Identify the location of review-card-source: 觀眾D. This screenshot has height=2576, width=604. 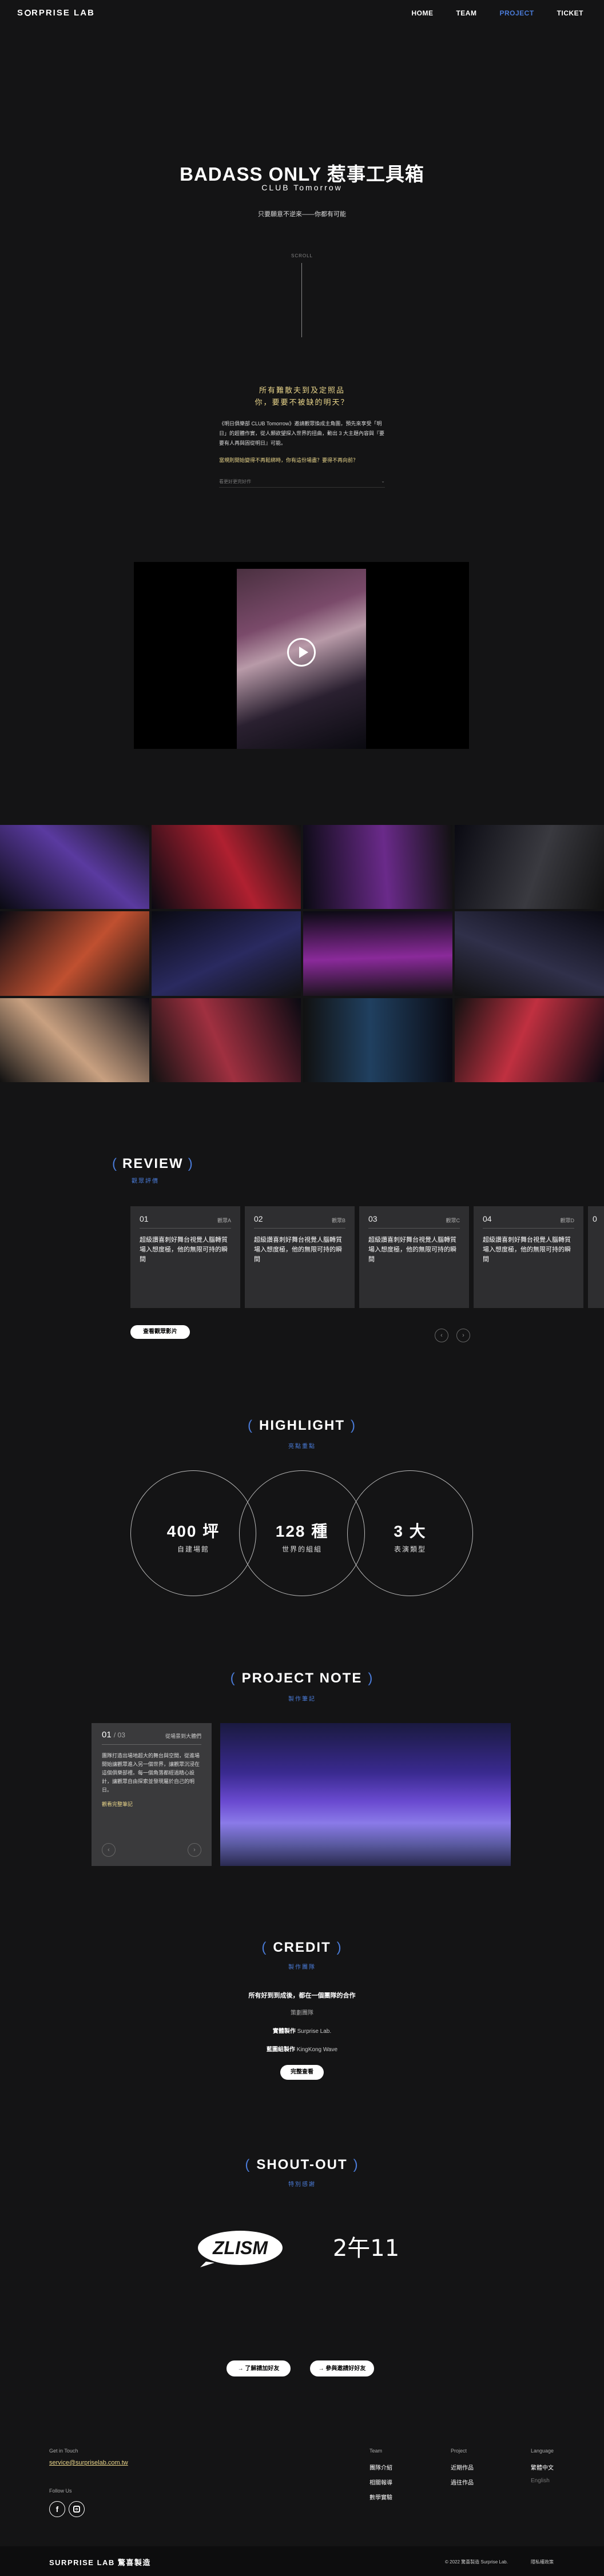
(567, 1220).